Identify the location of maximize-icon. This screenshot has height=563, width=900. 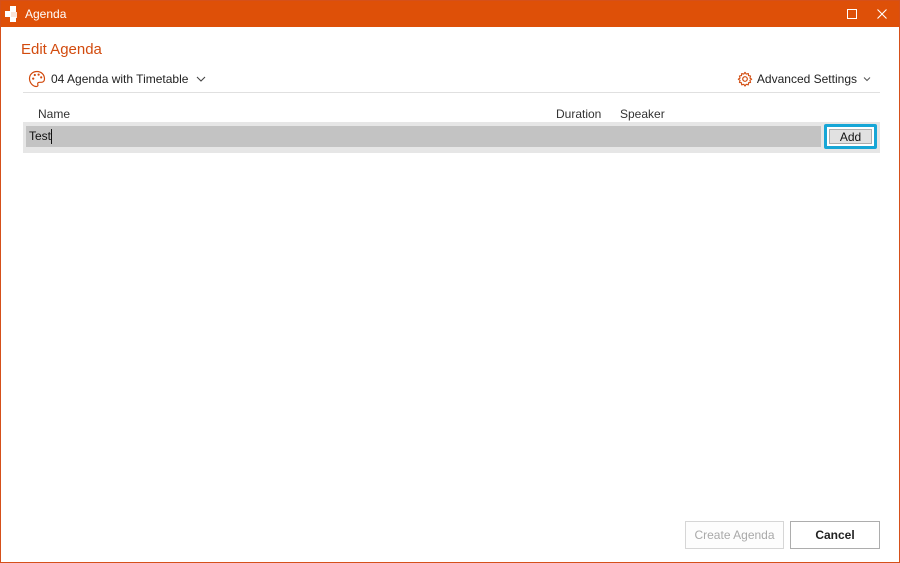
(852, 14).